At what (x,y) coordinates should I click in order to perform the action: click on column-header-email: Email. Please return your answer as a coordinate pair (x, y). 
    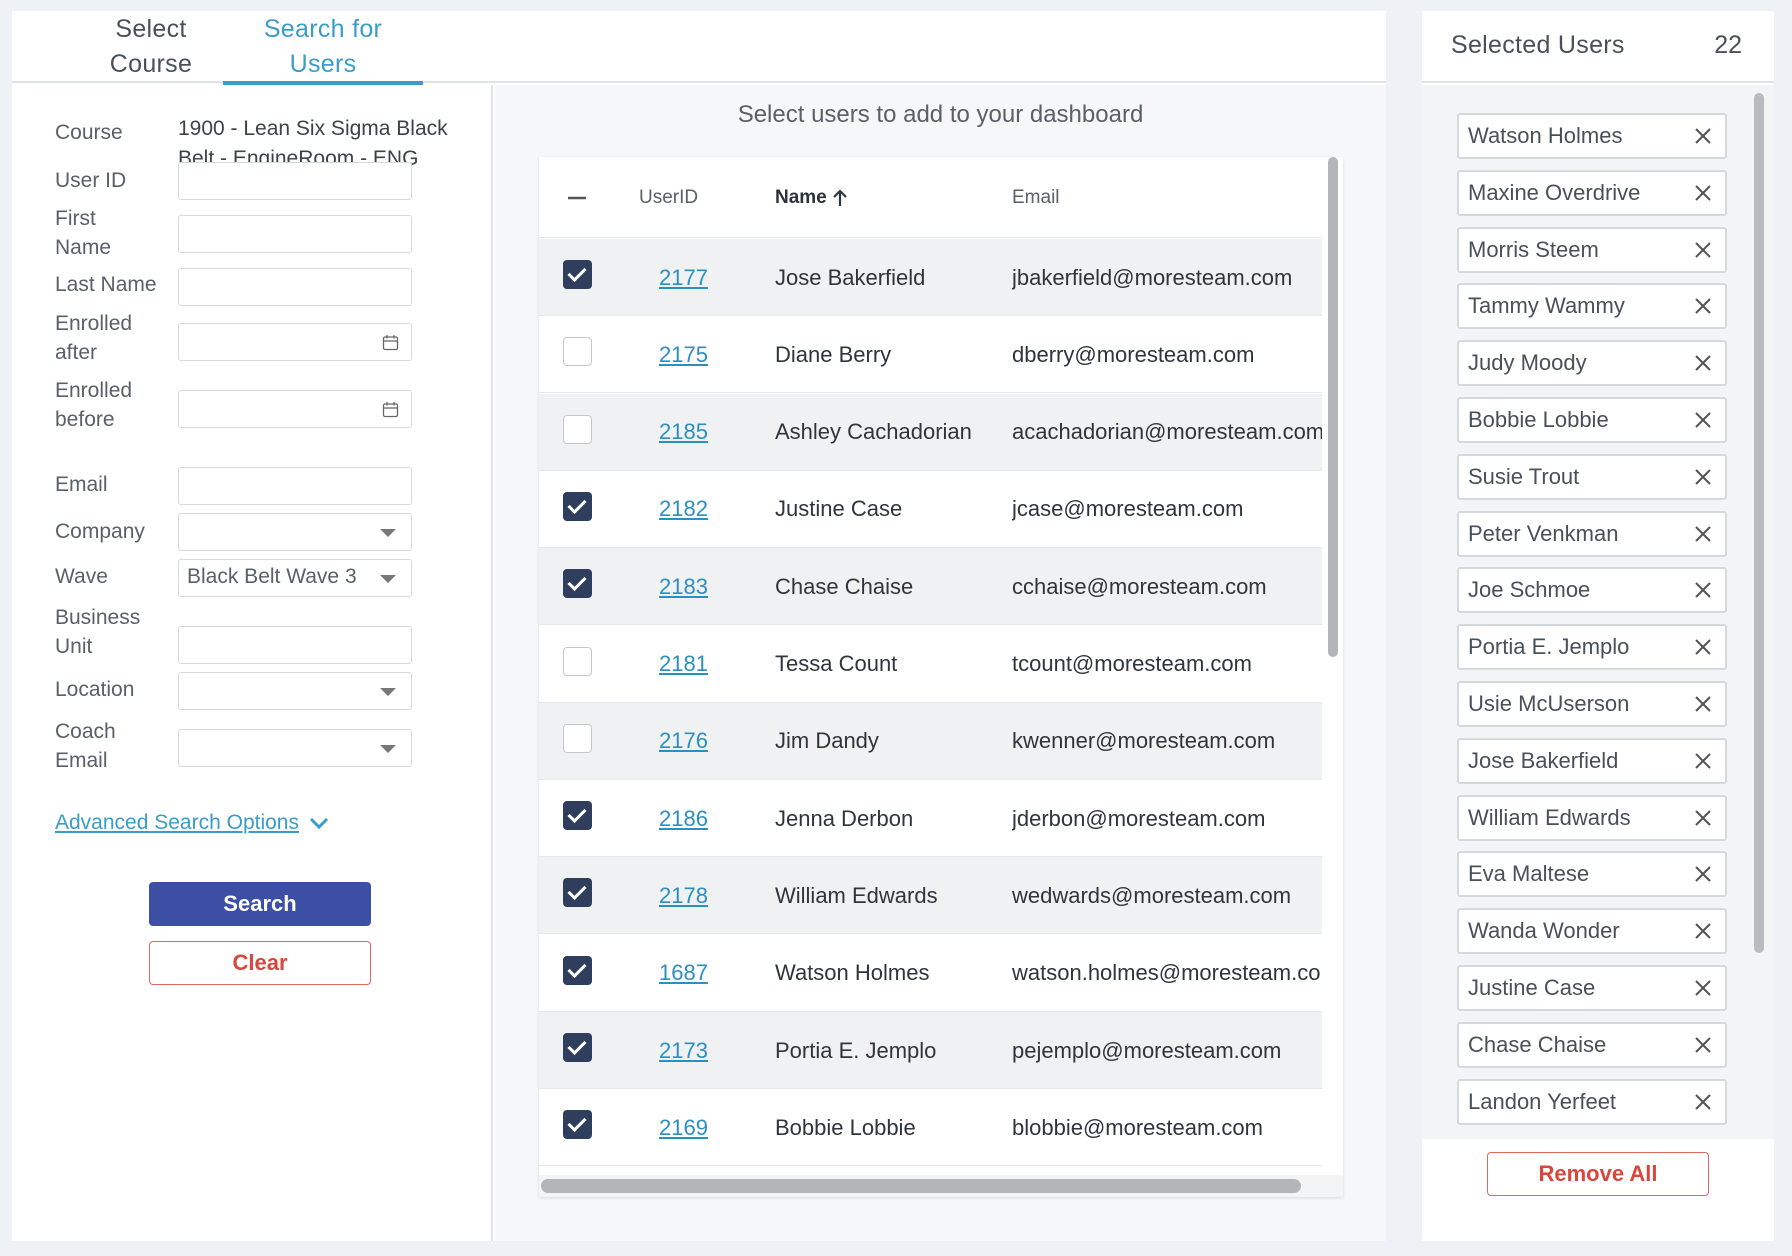
    Looking at the image, I should click on (1036, 197).